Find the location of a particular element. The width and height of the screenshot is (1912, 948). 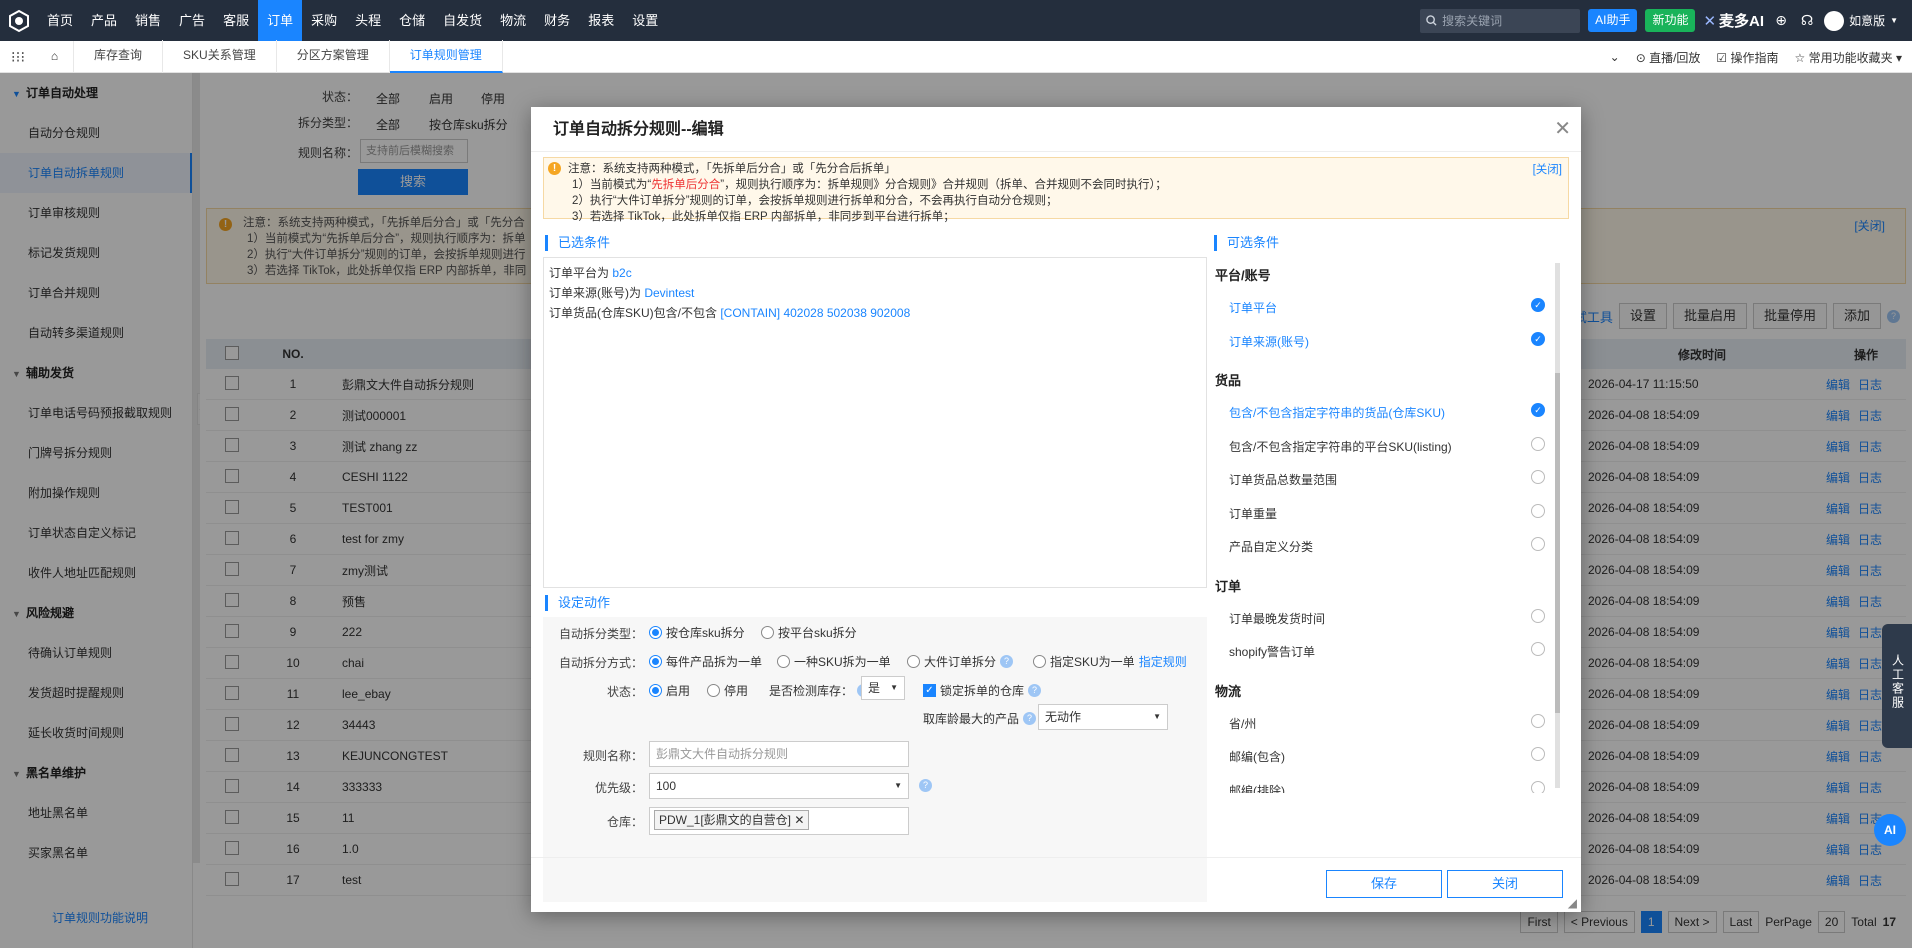

nav-item: 订单 is located at coordinates (280, 20).